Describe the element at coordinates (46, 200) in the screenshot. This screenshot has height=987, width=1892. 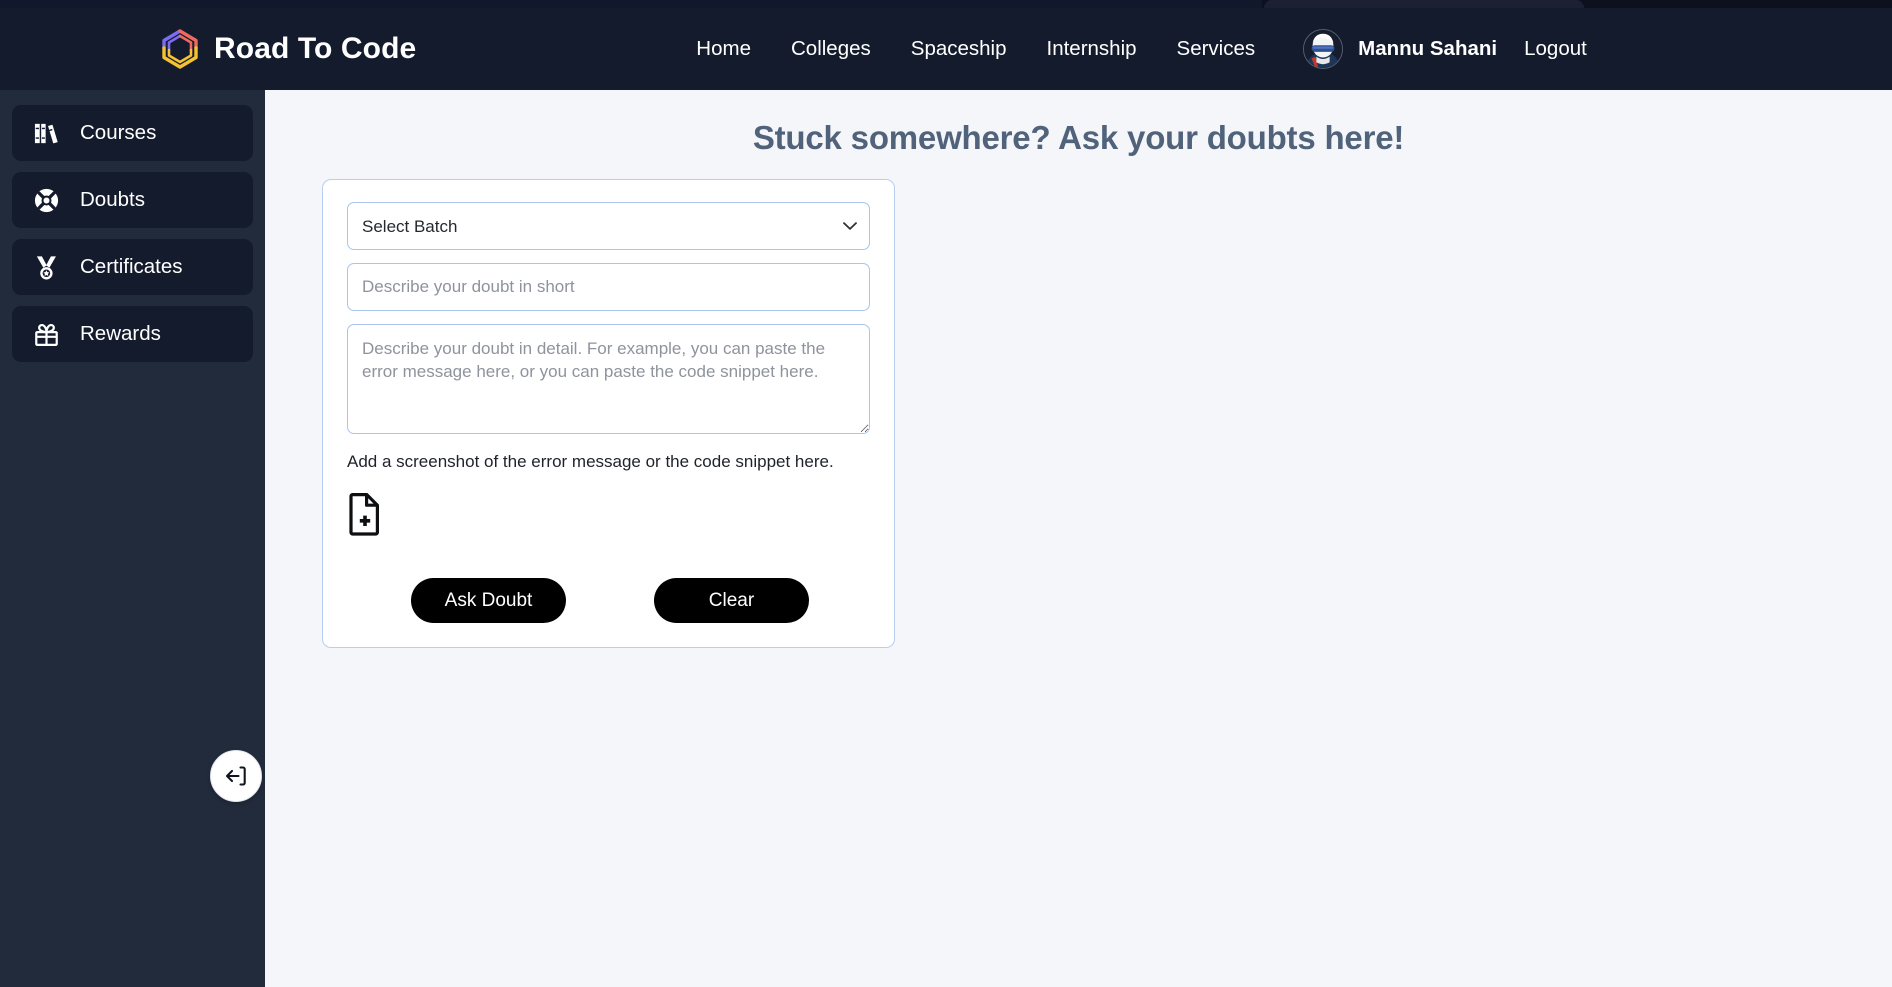
I see `lifebuoy-icon` at that location.